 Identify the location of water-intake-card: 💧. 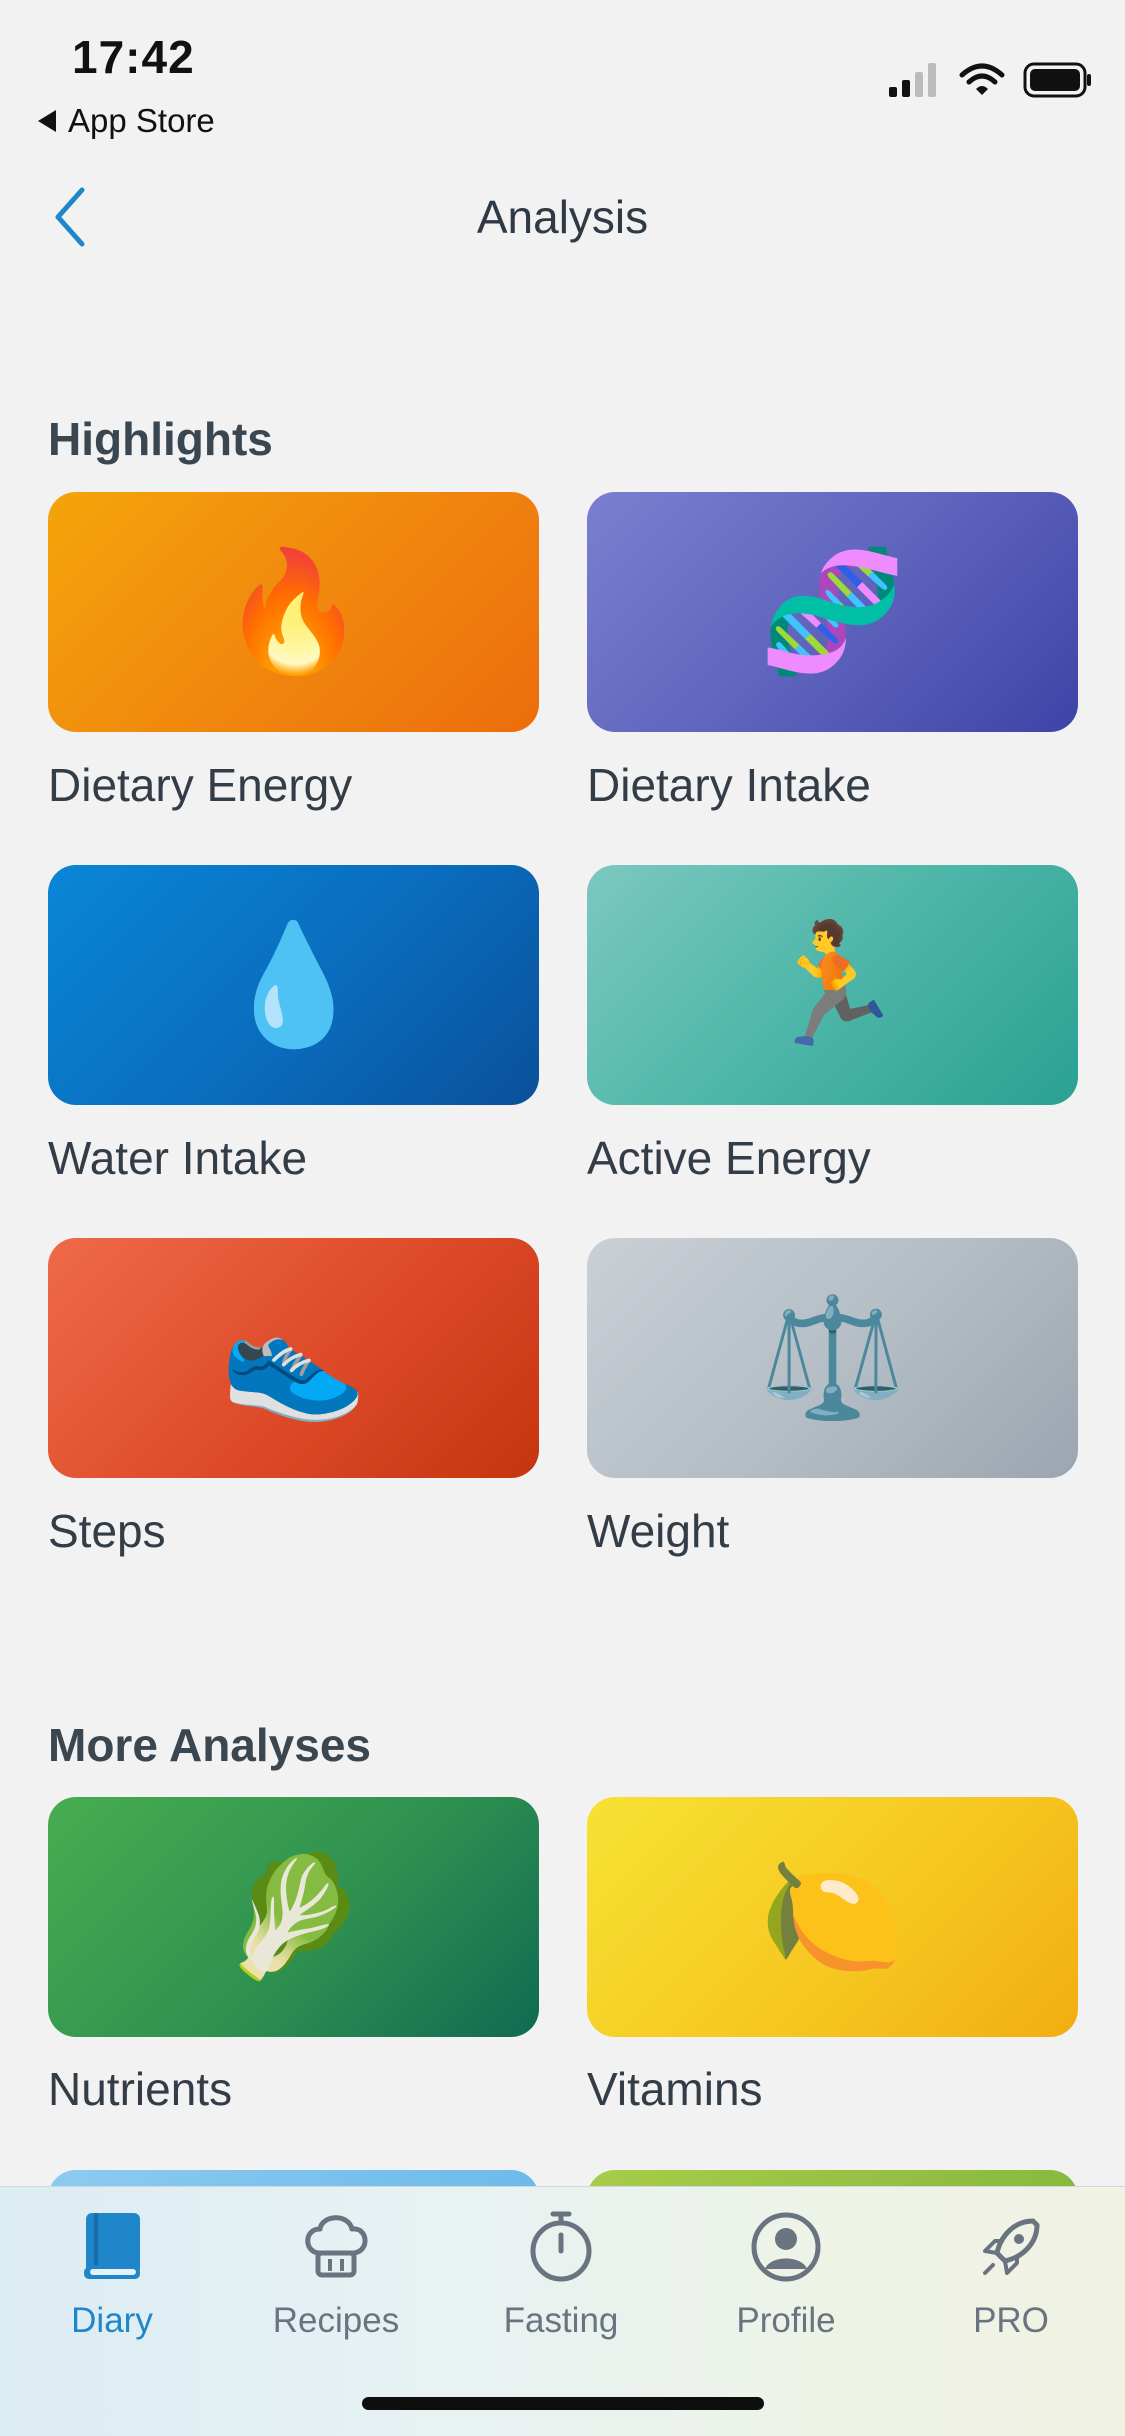
(293, 985).